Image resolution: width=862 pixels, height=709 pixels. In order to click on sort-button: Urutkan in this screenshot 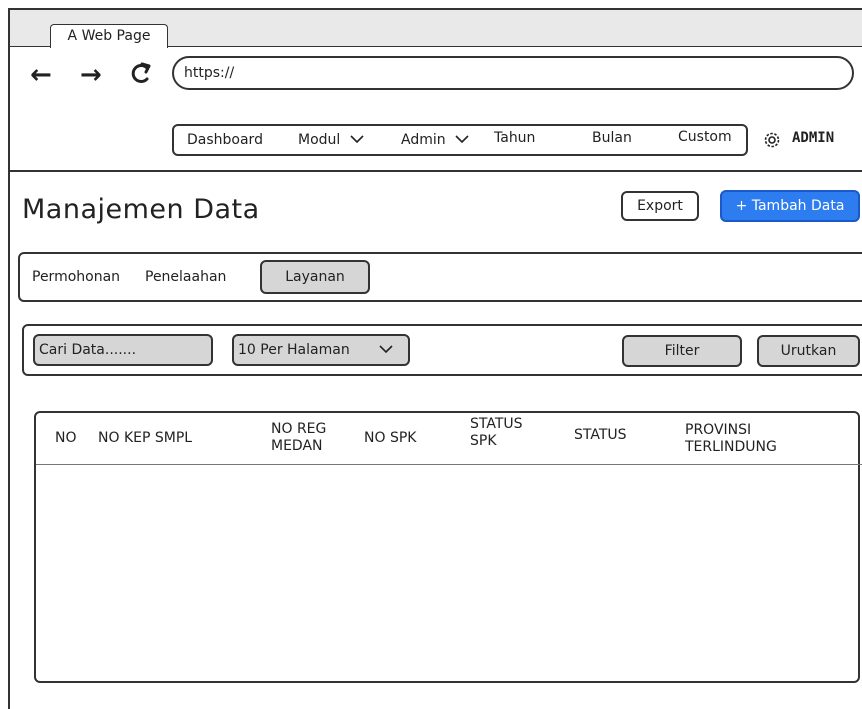, I will do `click(808, 351)`.